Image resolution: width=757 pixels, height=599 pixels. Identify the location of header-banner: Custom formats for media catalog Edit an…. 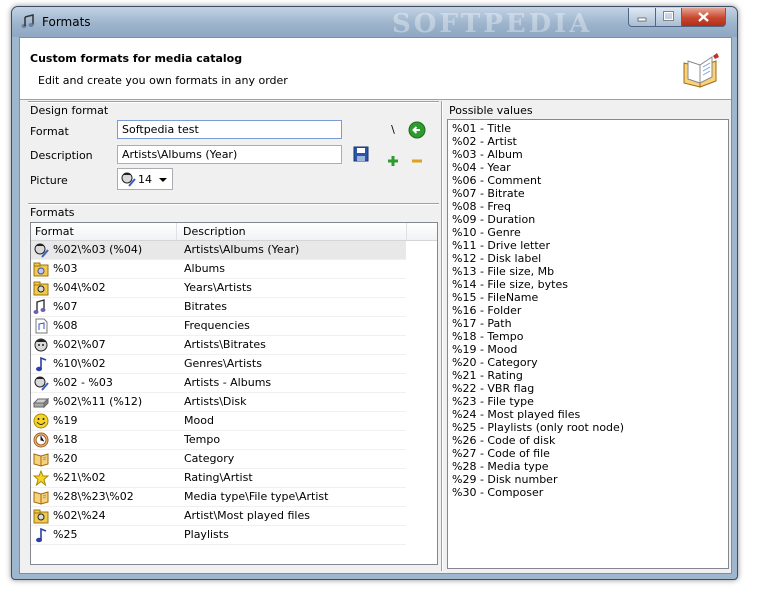
(375, 69).